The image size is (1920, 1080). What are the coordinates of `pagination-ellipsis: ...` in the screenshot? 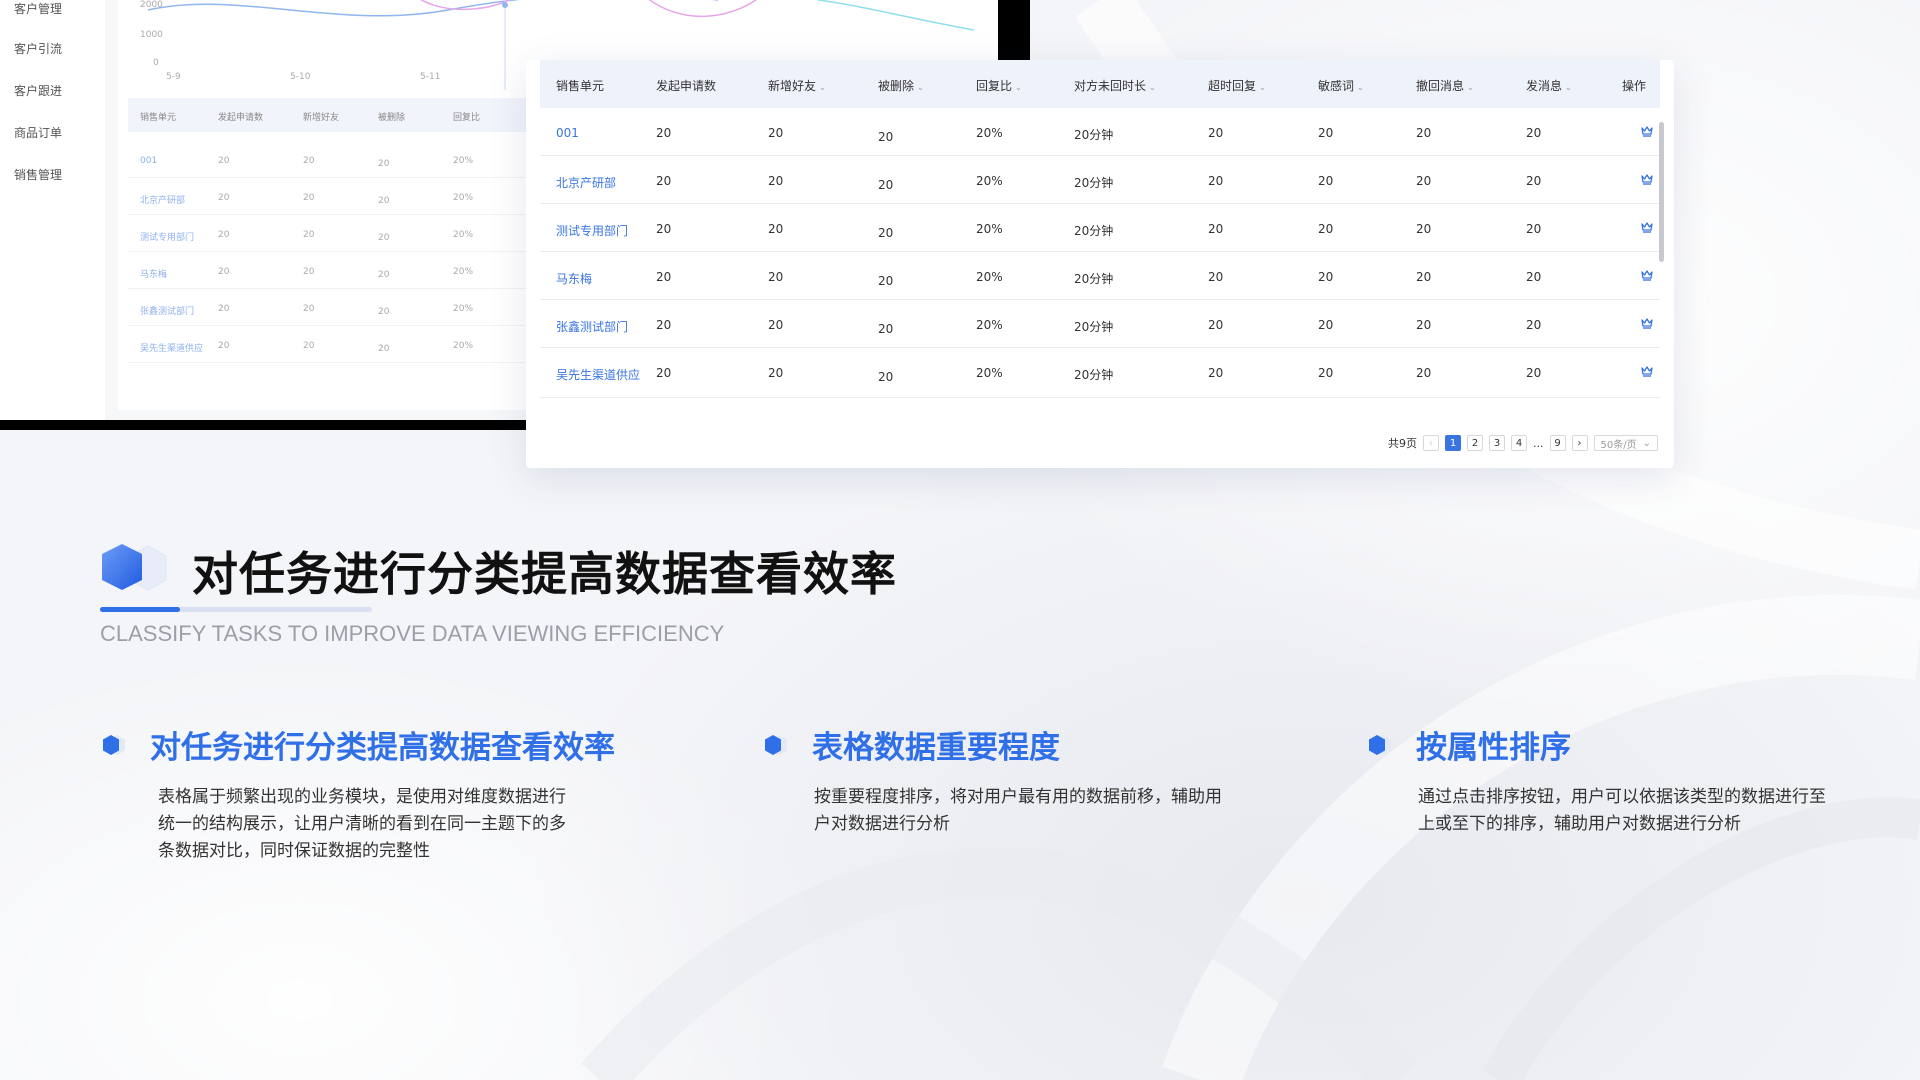 It's located at (1538, 443).